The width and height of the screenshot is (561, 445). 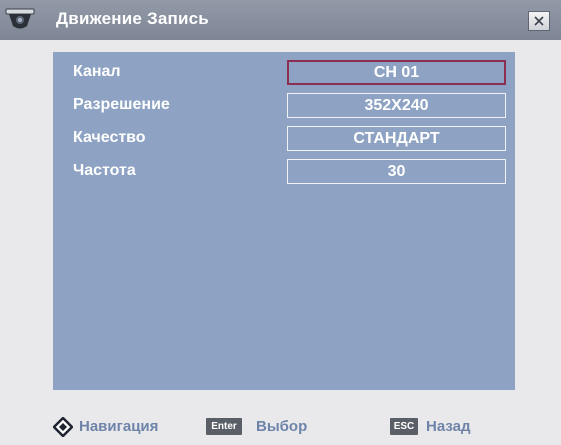 I want to click on close-icon, so click(x=539, y=21).